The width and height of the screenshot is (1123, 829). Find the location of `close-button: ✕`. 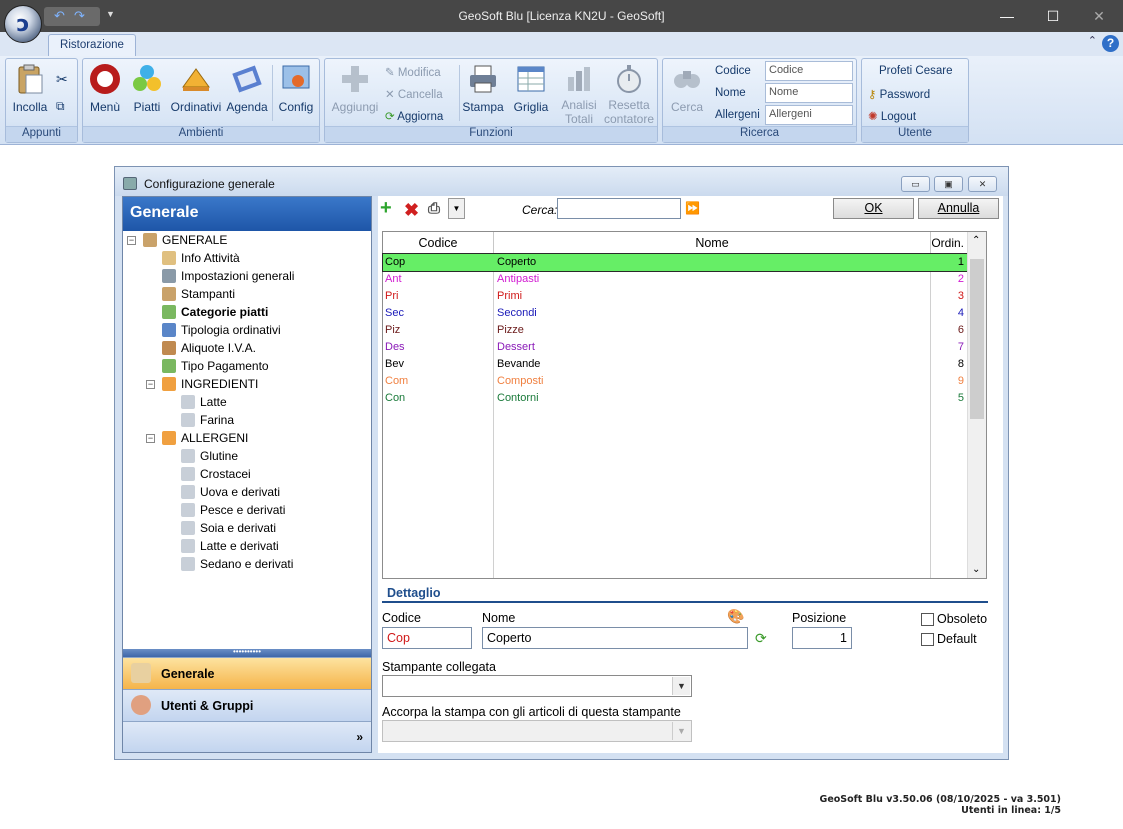

close-button: ✕ is located at coordinates (1099, 16).